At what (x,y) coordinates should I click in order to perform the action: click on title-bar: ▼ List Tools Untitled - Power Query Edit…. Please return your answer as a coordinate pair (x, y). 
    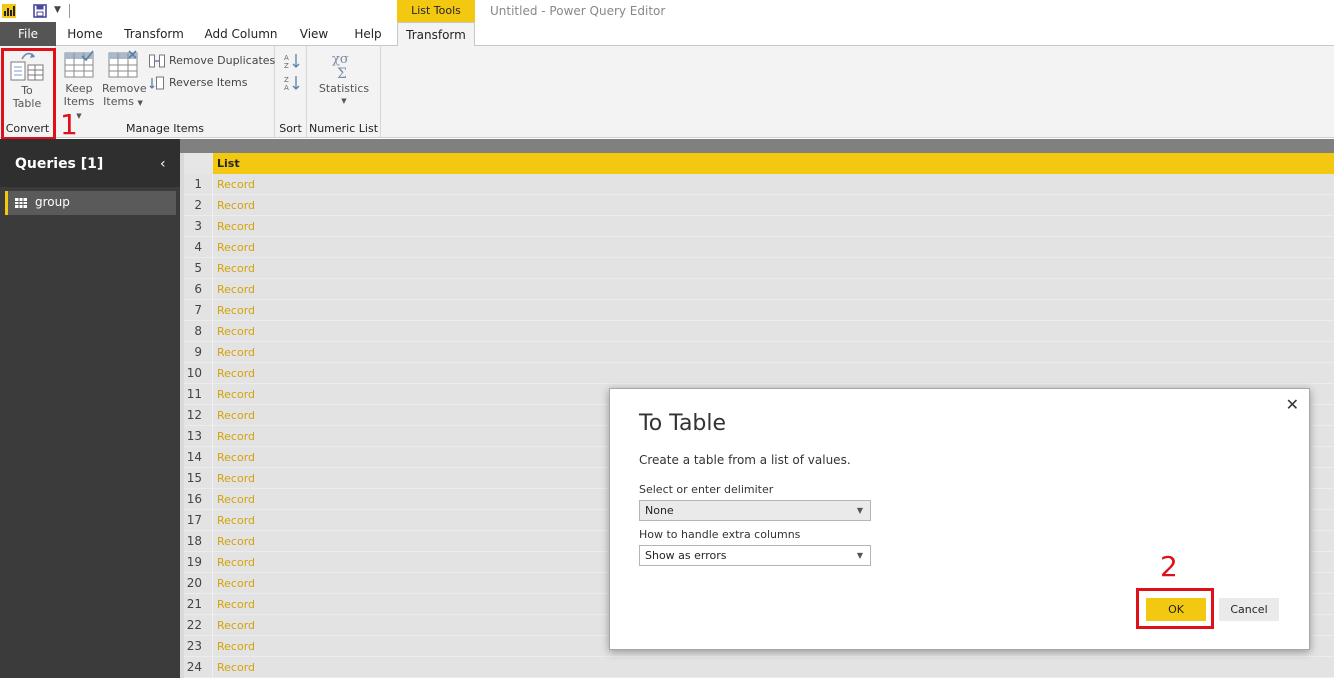
    Looking at the image, I should click on (667, 12).